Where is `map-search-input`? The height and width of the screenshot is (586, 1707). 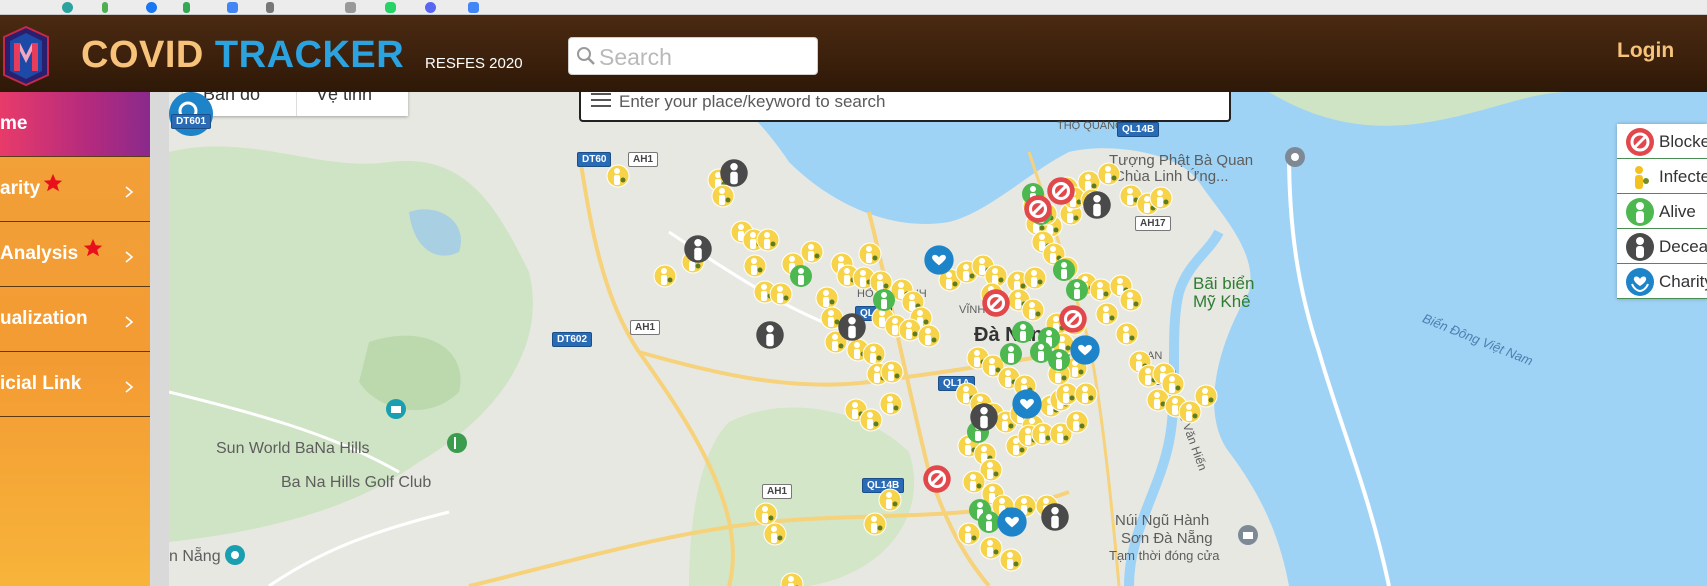
map-search-input is located at coordinates (919, 103).